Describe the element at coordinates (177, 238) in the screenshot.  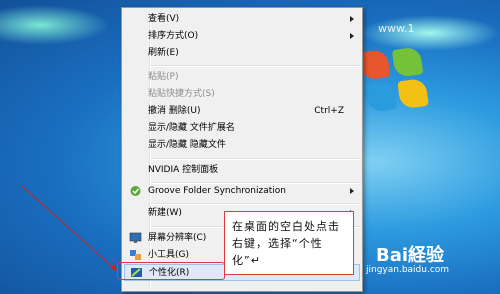
I see `menu-item-label: 屏幕分辨率(C)` at that location.